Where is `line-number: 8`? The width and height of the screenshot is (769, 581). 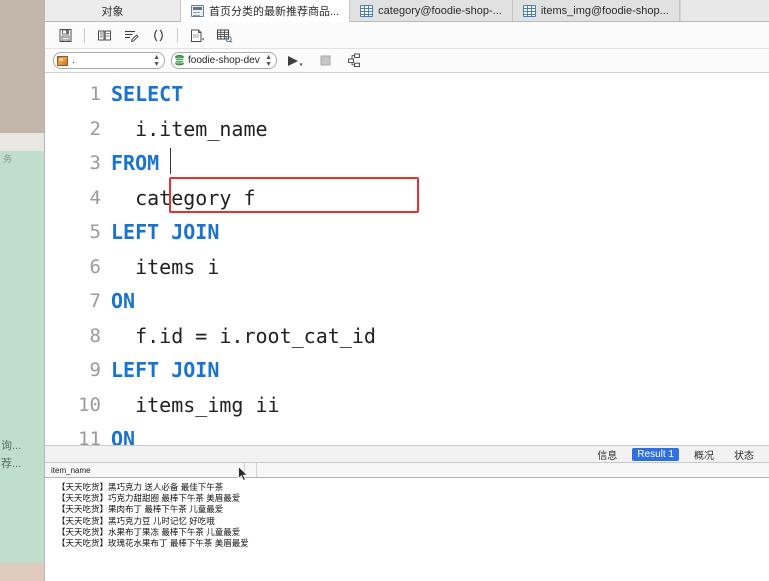 line-number: 8 is located at coordinates (95, 335).